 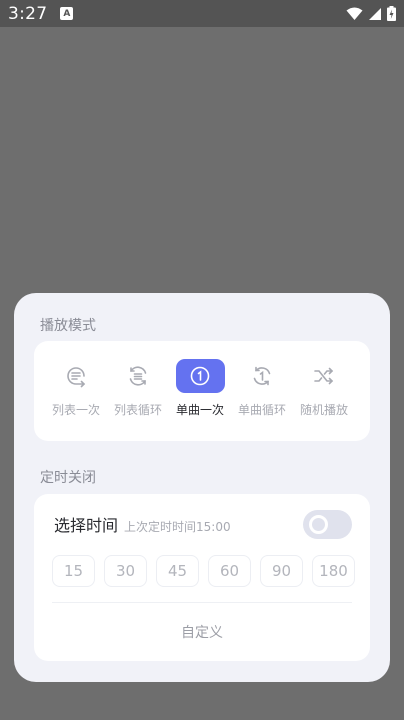 What do you see at coordinates (323, 410) in the screenshot?
I see `mode-label: 随机播放` at bounding box center [323, 410].